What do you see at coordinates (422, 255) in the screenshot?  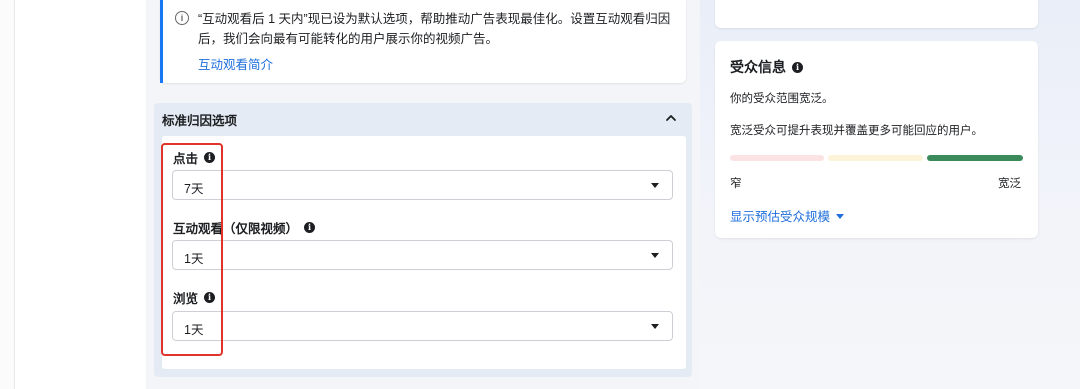 I see `engaged-view-attribution-select: 1天` at bounding box center [422, 255].